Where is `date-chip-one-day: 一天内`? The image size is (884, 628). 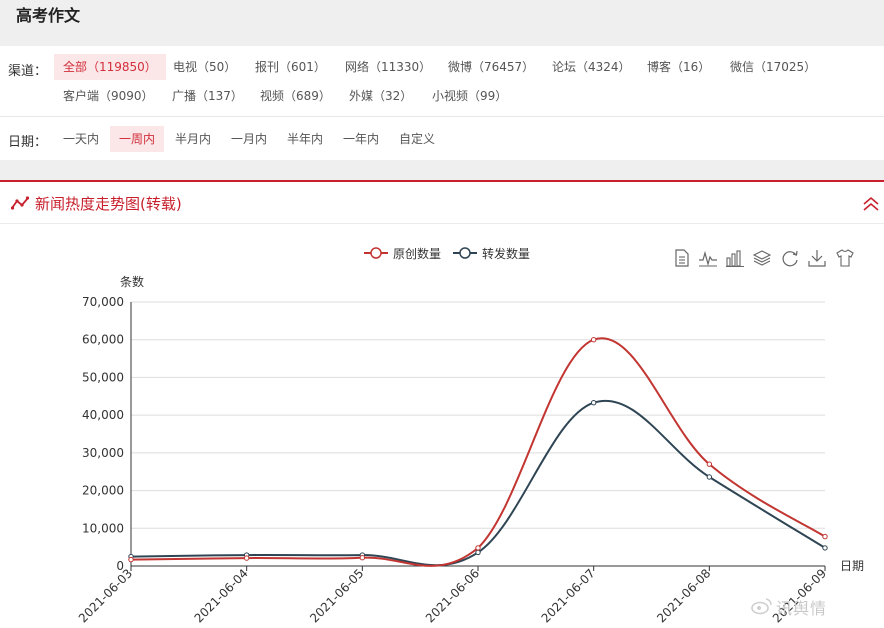
date-chip-one-day: 一天内 is located at coordinates (81, 139).